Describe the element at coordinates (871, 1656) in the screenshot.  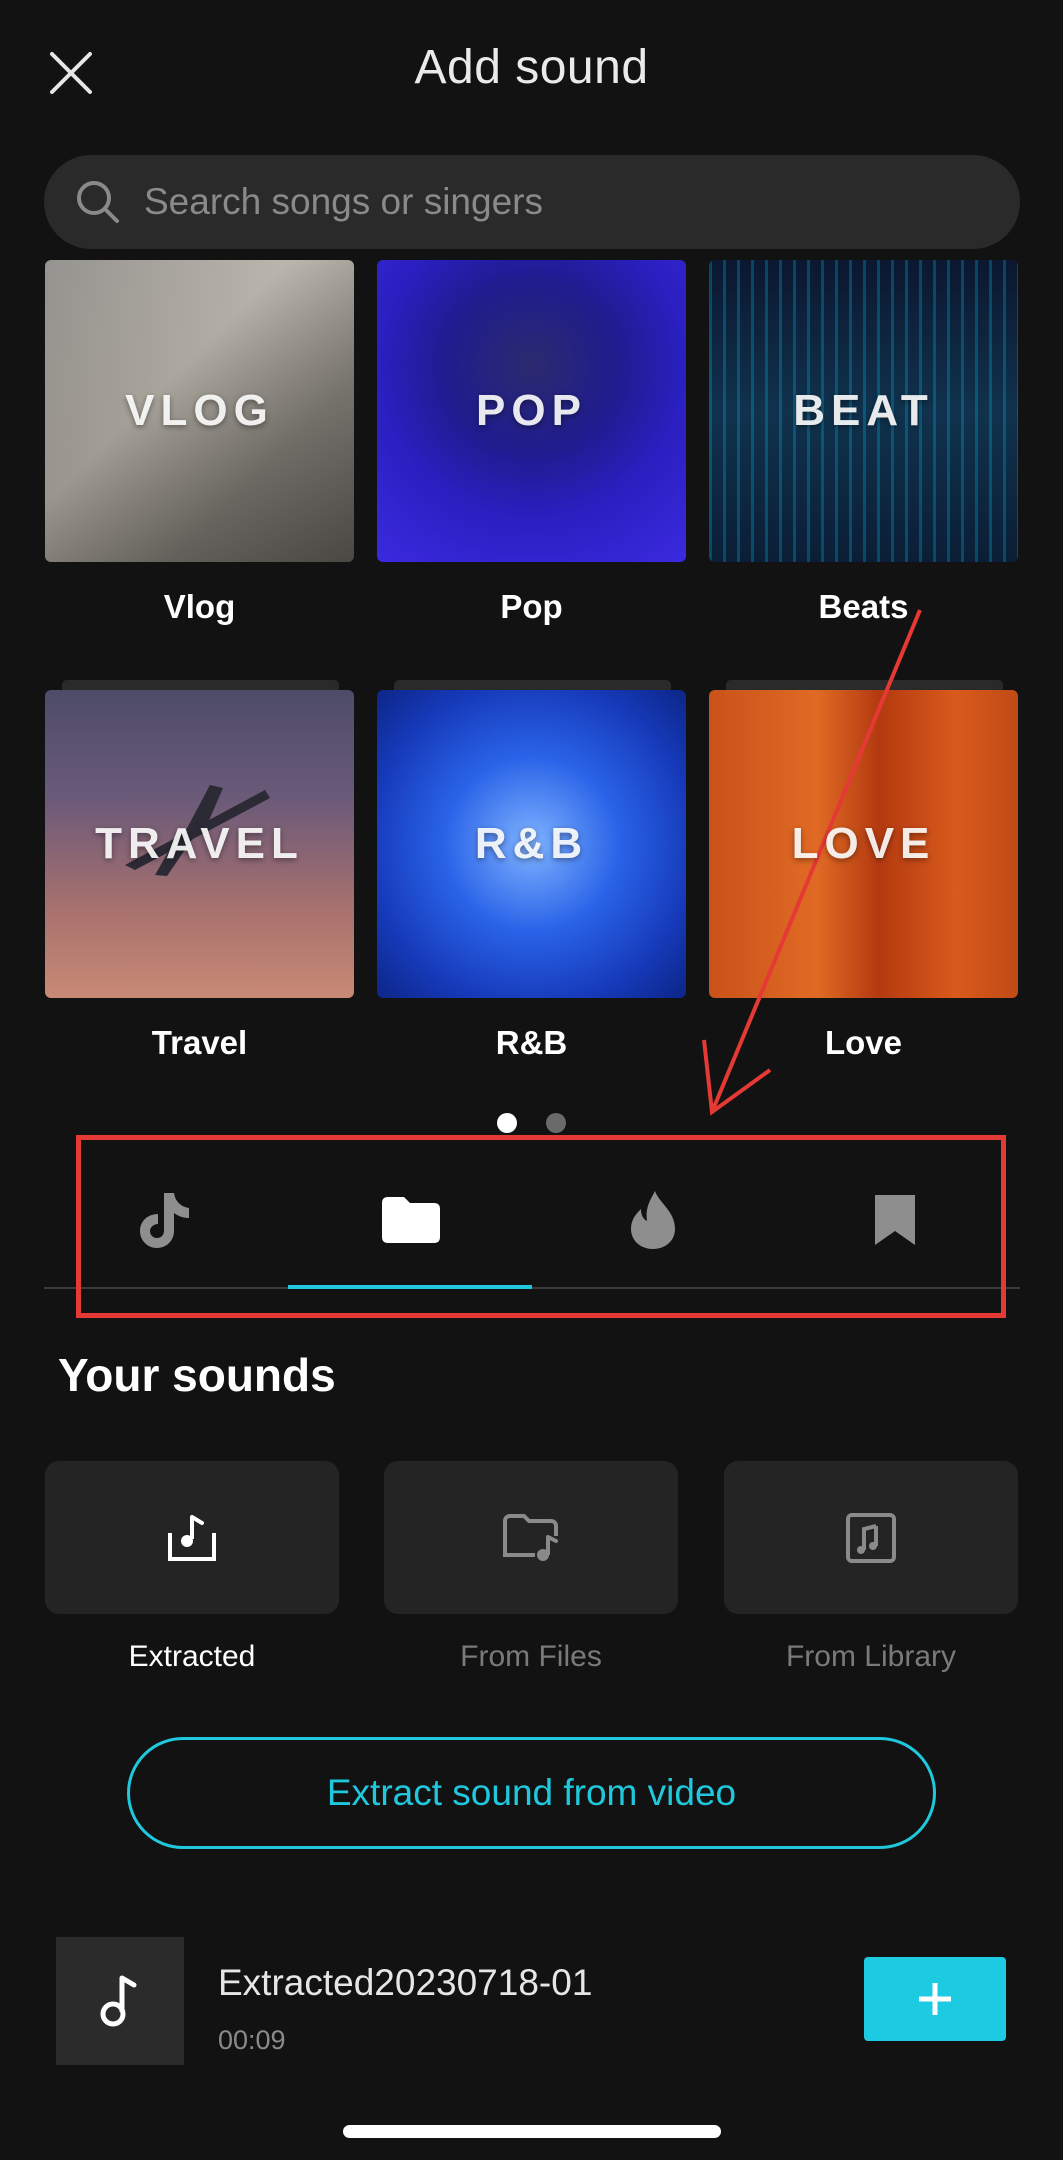
I see `source-label-library: From Library` at that location.